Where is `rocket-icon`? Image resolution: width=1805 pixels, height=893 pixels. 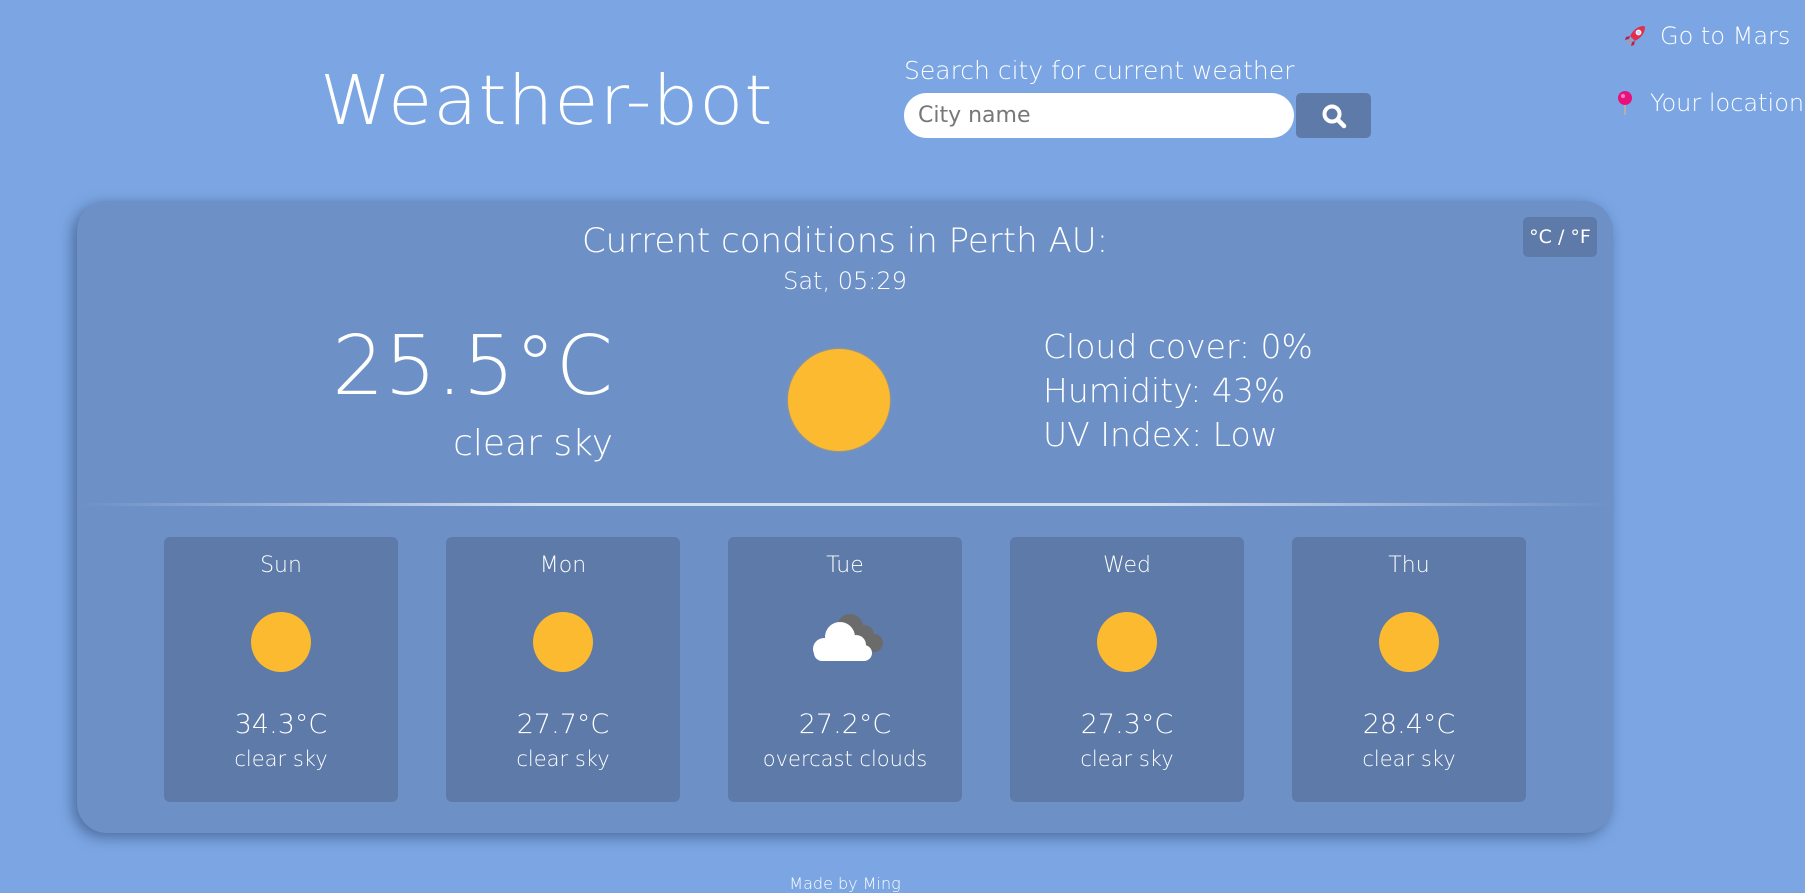
rocket-icon is located at coordinates (1635, 36).